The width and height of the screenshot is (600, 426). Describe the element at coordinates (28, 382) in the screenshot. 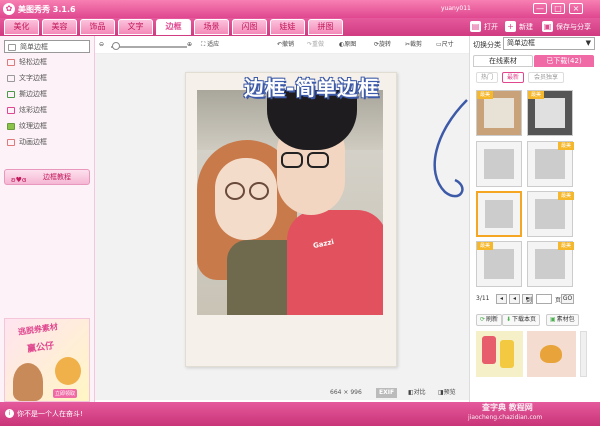

I see `promo-girl-image` at that location.